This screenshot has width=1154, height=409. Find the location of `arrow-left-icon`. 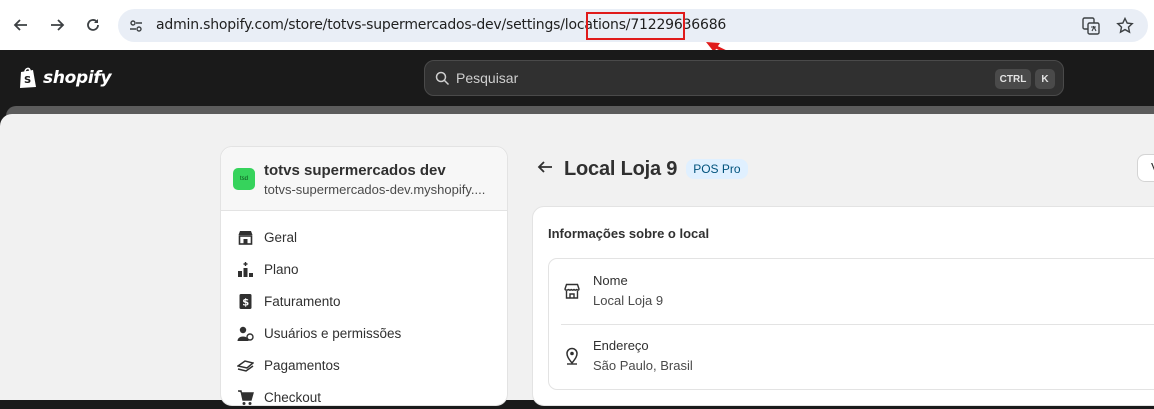

arrow-left-icon is located at coordinates (20, 25).